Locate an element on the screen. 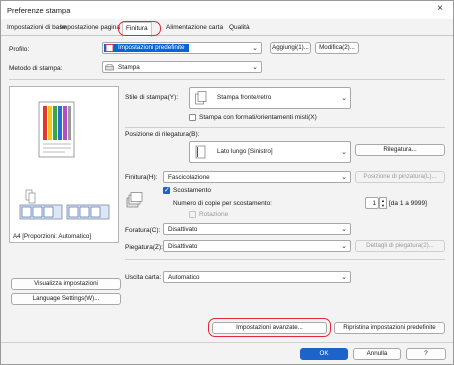 The image size is (454, 365). profile-printer-icon is located at coordinates (109, 48).